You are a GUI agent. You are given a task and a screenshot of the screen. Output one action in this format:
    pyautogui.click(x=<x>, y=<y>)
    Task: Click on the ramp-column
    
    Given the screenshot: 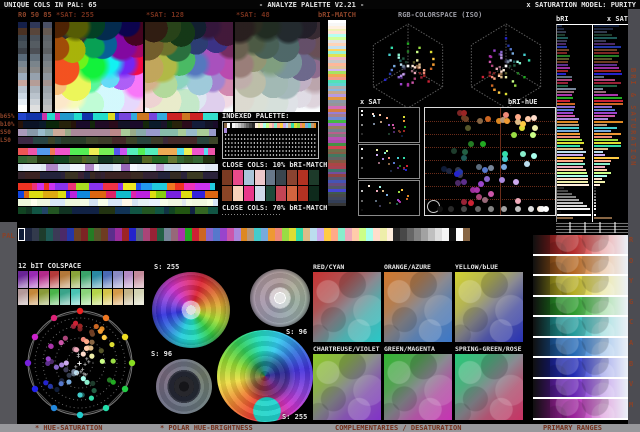 What is the action you would take?
    pyautogui.click(x=23, y=67)
    